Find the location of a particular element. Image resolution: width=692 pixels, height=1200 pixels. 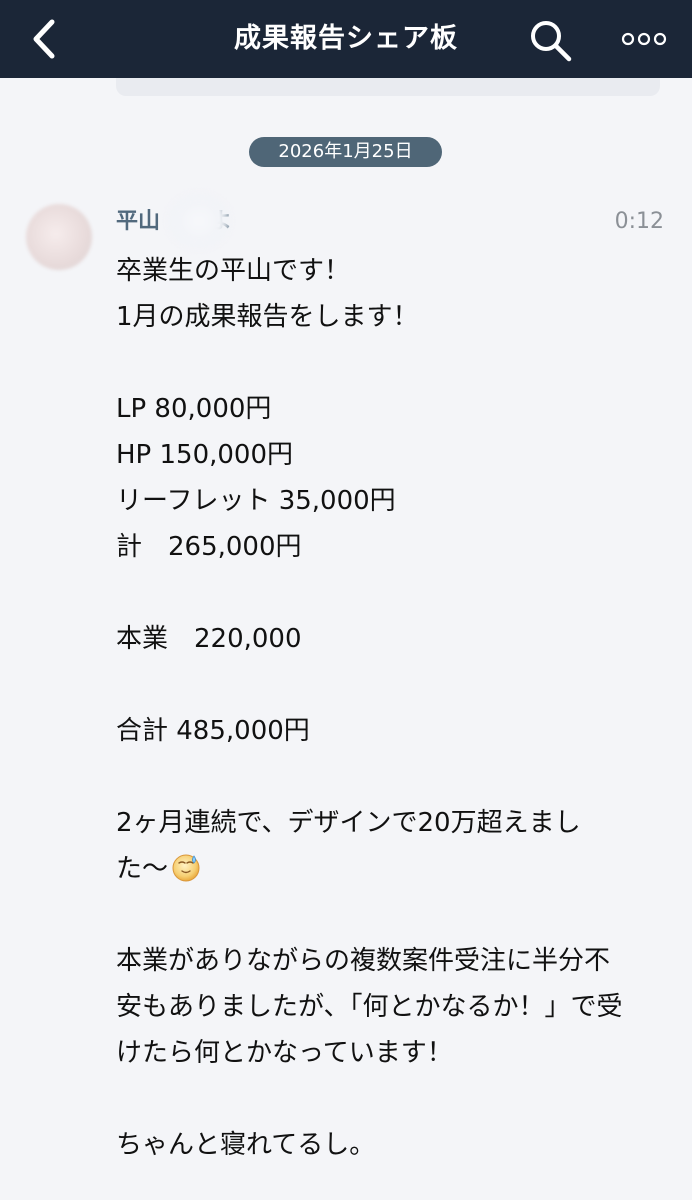

message-line: HP 150,000円 is located at coordinates (205, 455).